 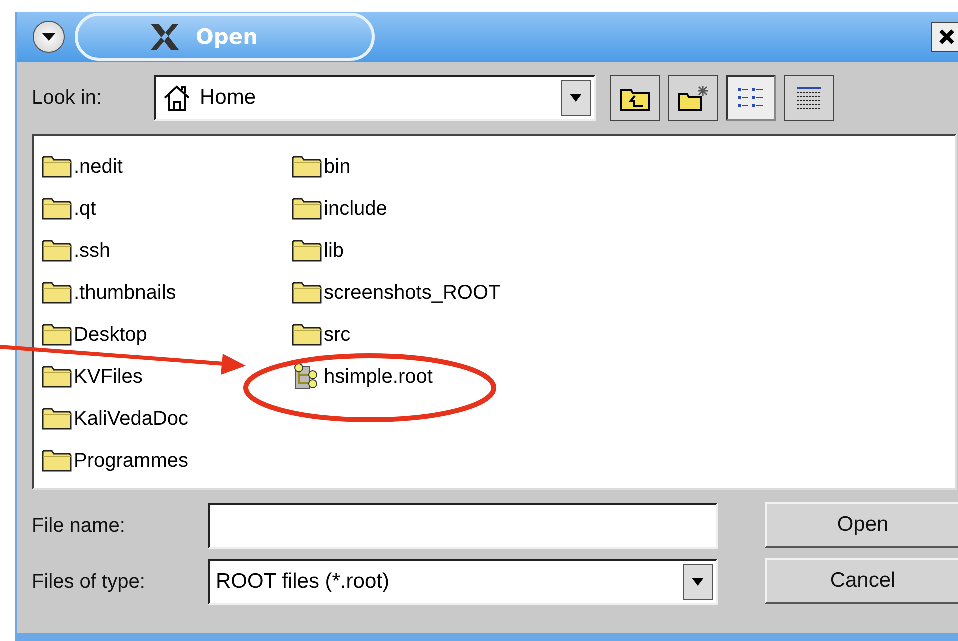 I want to click on folder-item: .qt, so click(x=167, y=209).